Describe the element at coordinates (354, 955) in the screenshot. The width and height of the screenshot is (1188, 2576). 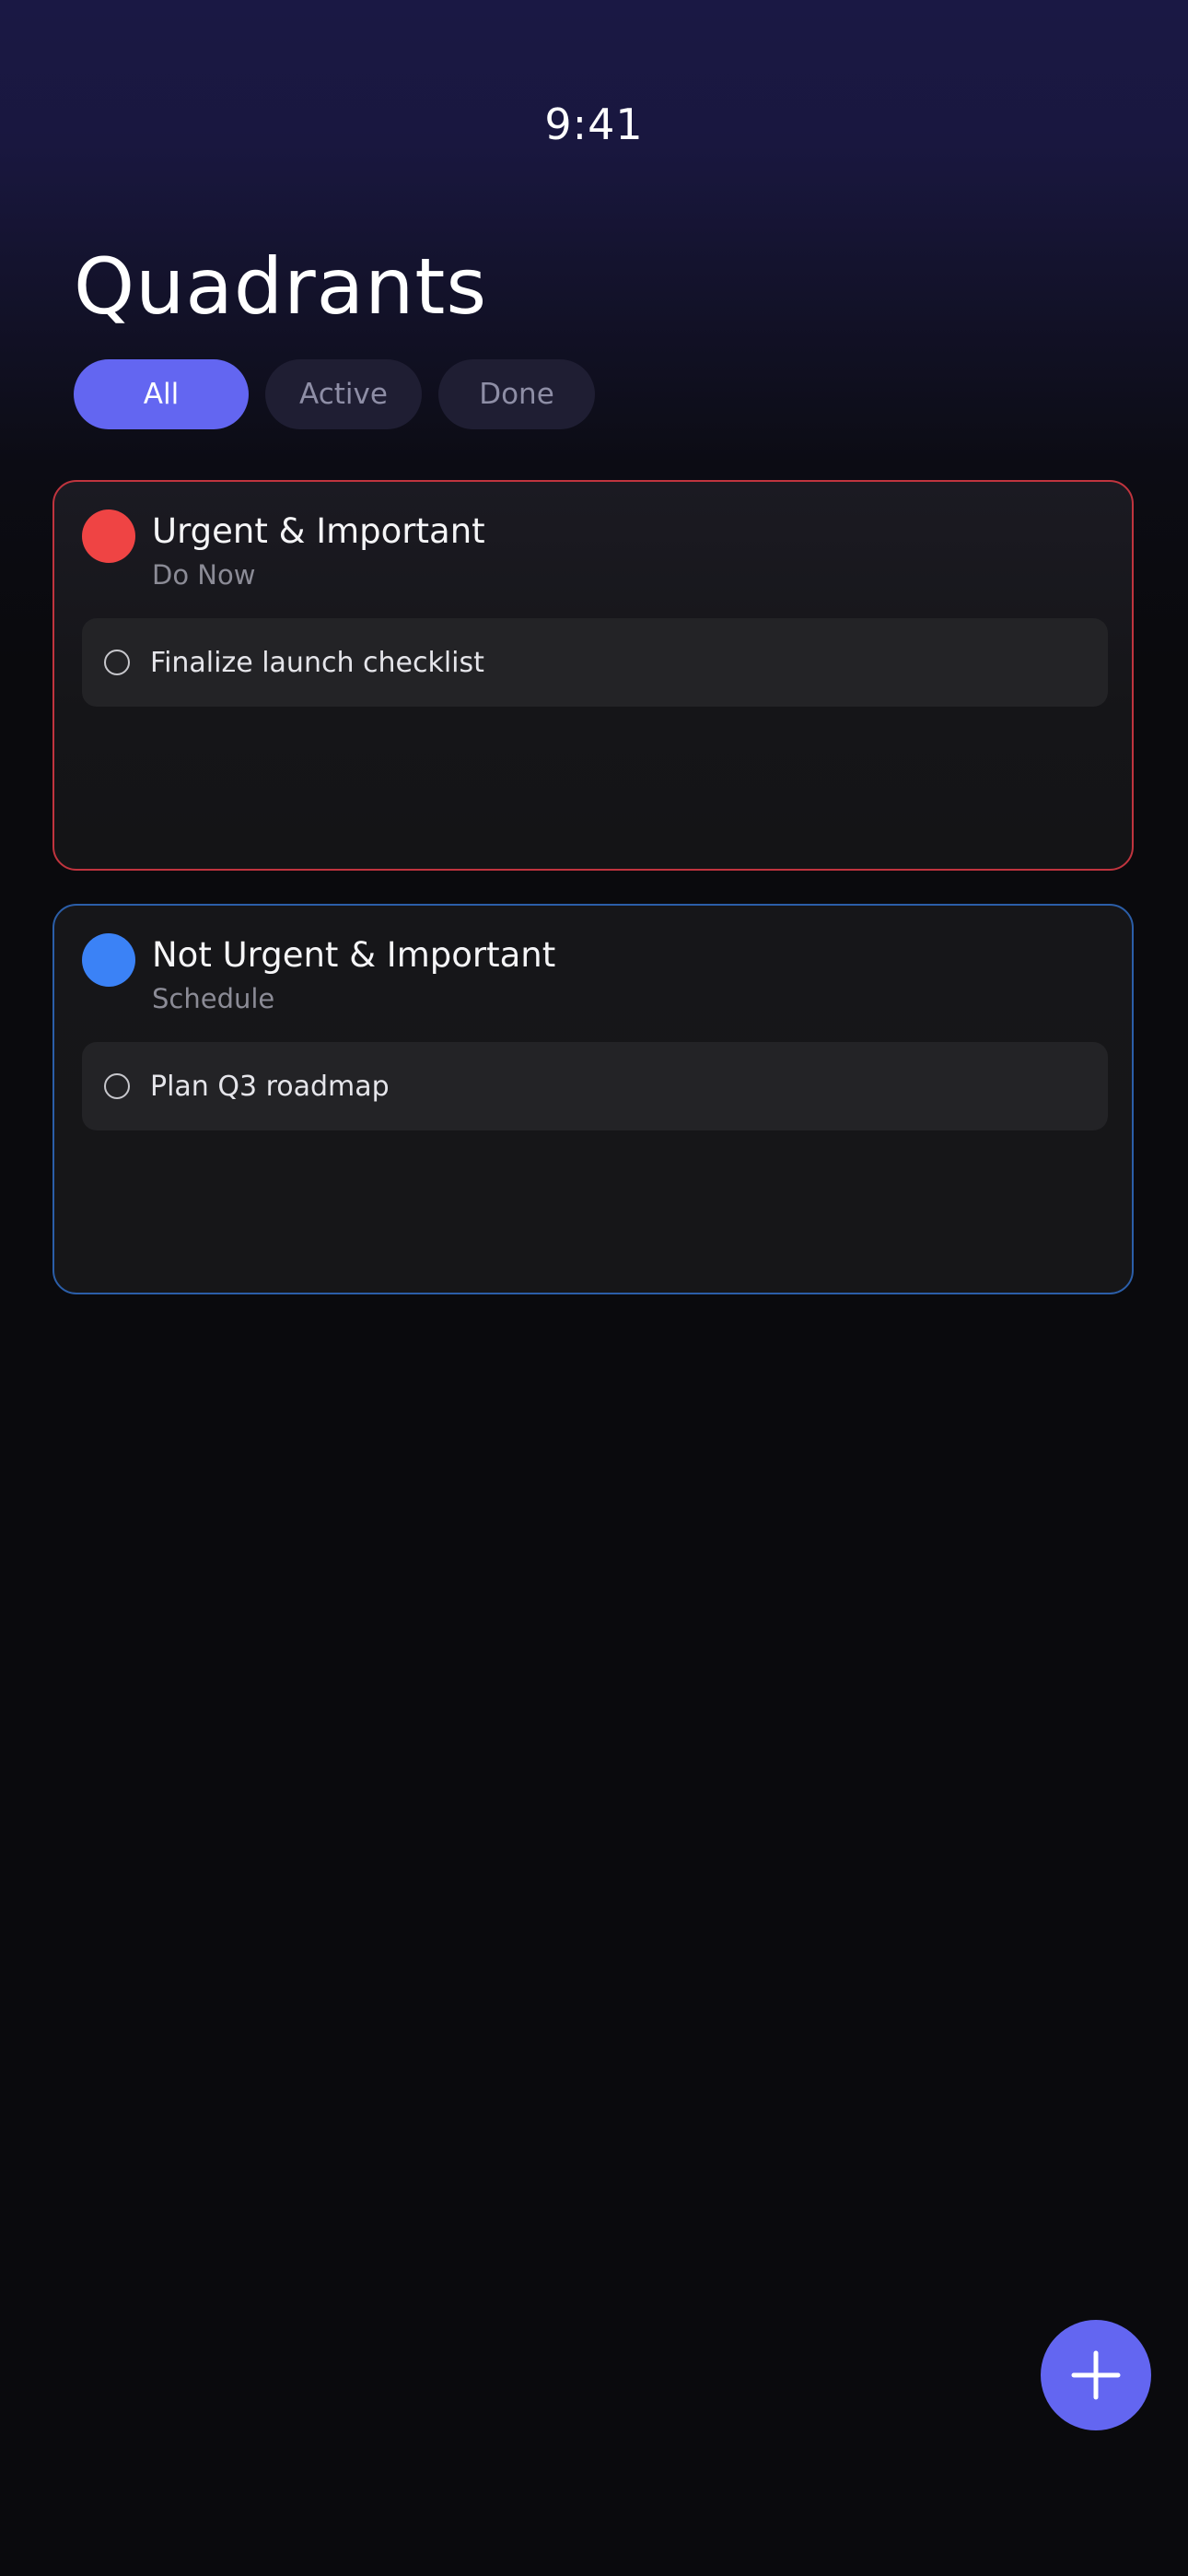
I see `quadrant-title: Not Urgent & Important` at that location.